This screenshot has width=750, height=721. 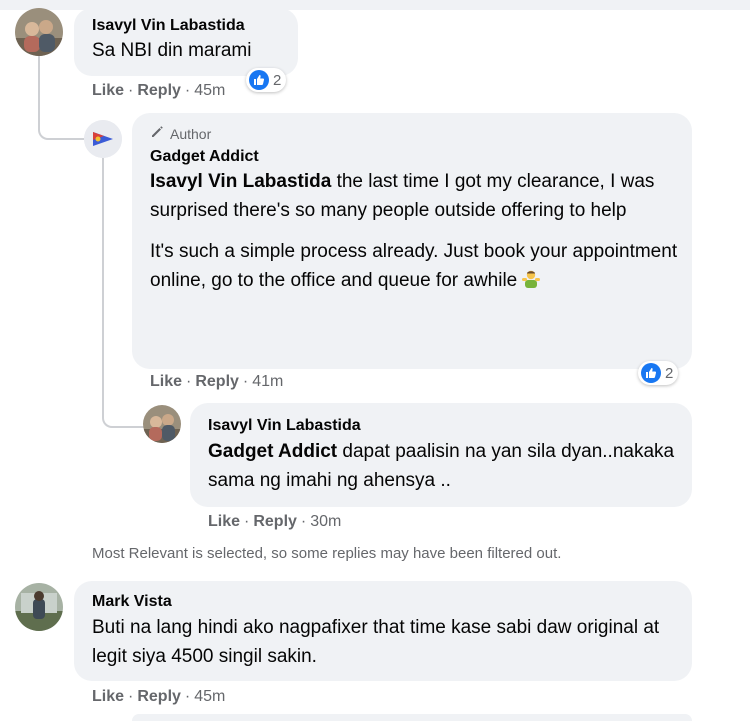 What do you see at coordinates (531, 283) in the screenshot?
I see `person-gesturing-emoji` at bounding box center [531, 283].